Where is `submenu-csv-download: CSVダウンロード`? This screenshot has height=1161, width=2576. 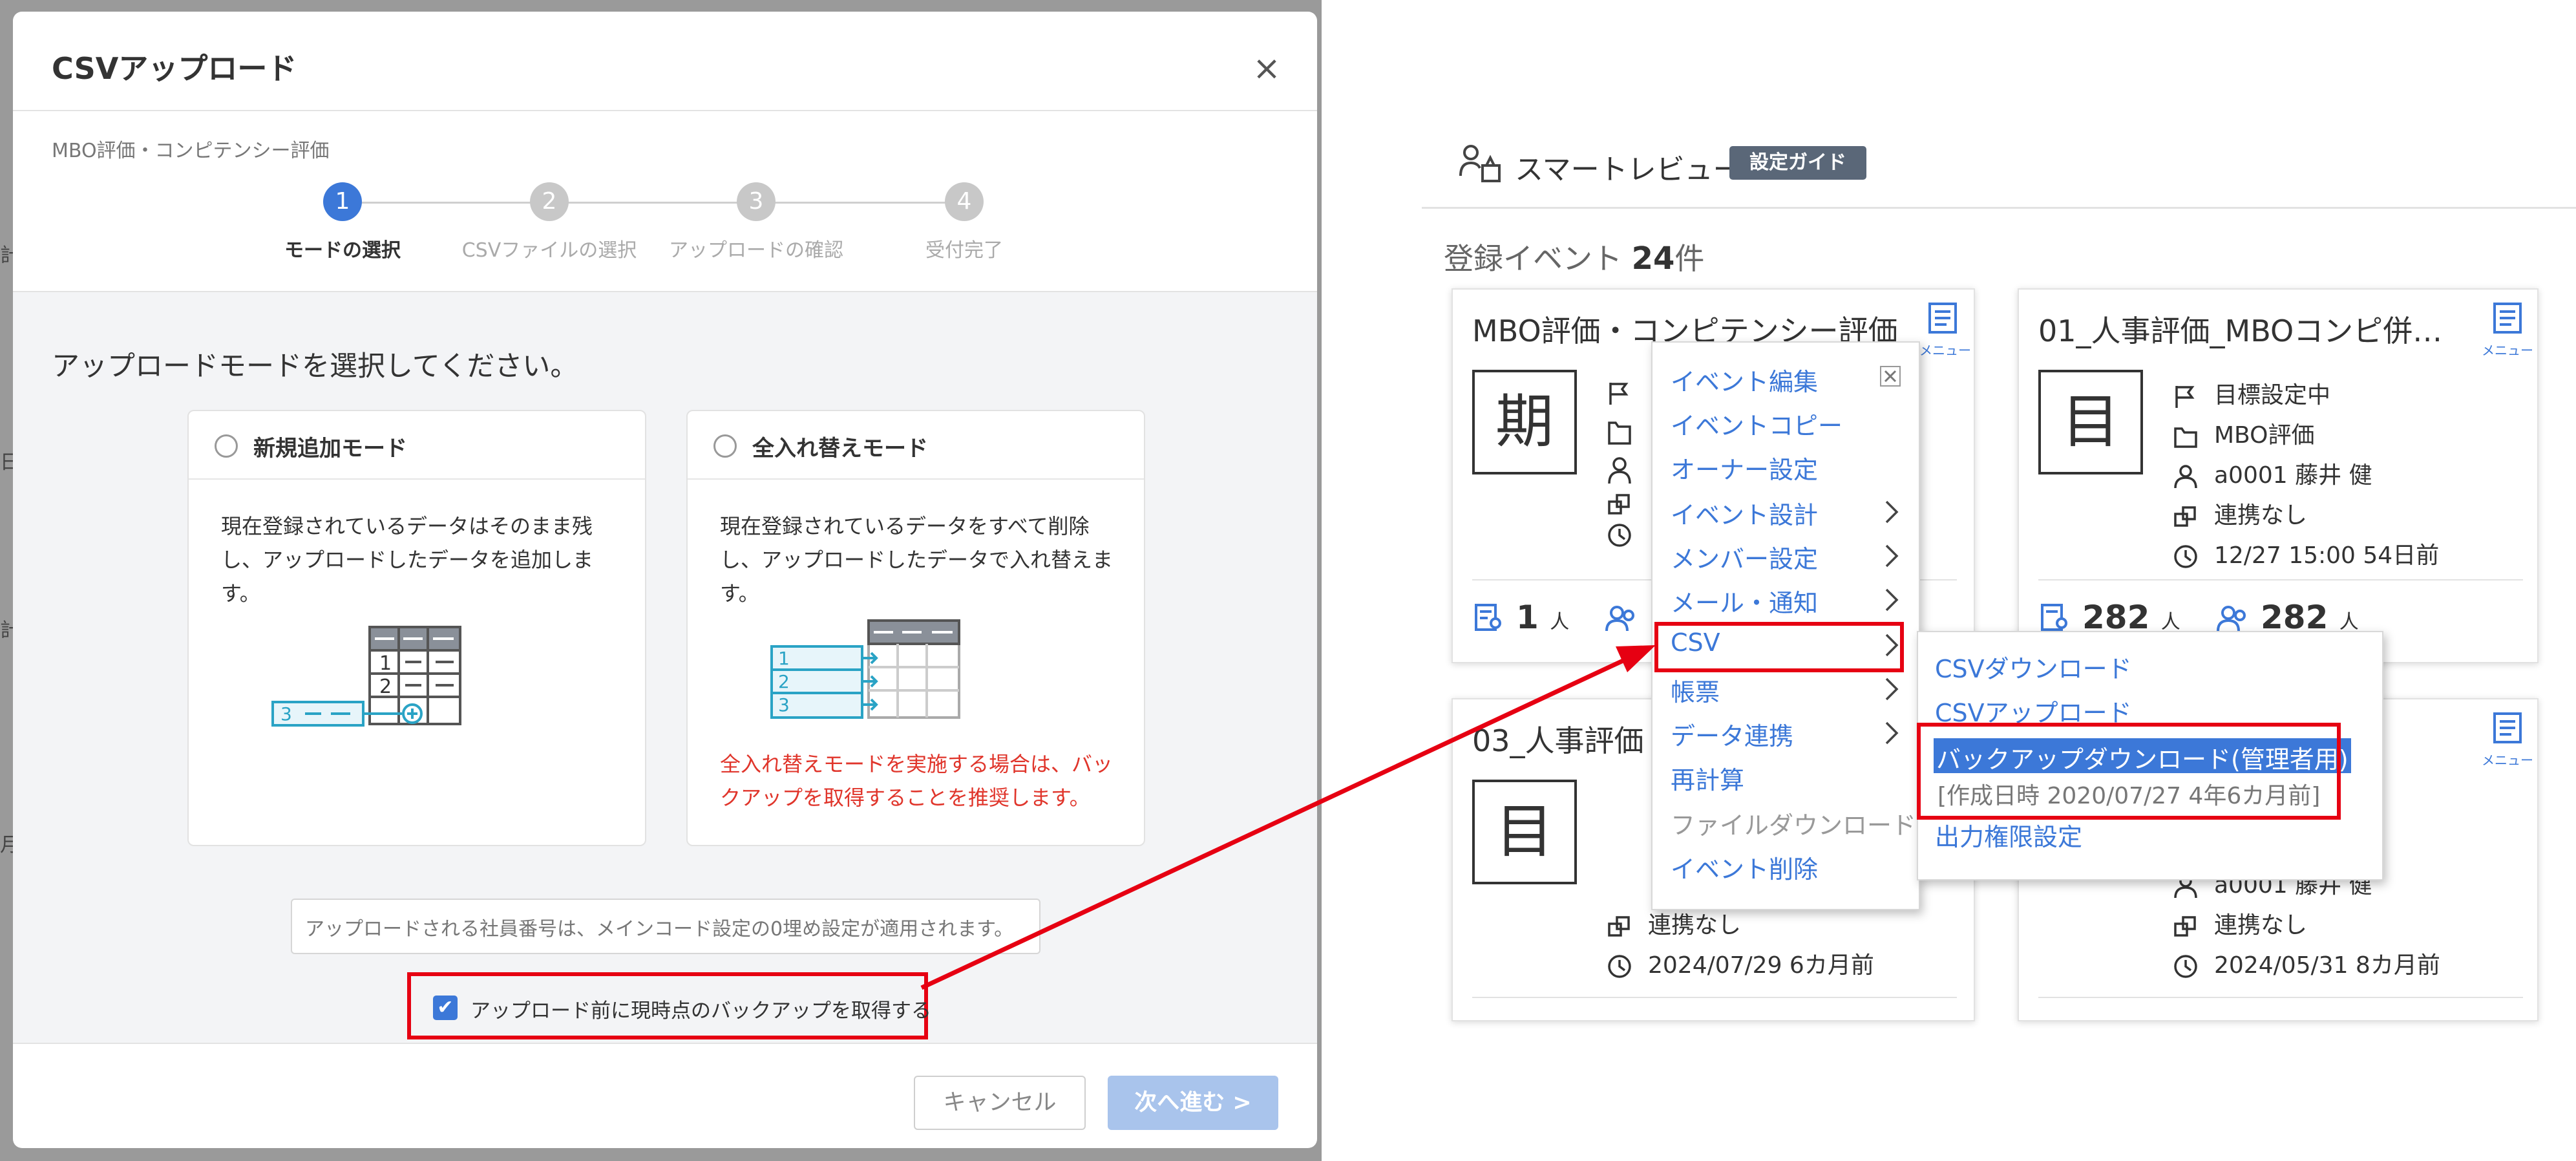
submenu-csv-download: CSVダウンロード is located at coordinates (2033, 667).